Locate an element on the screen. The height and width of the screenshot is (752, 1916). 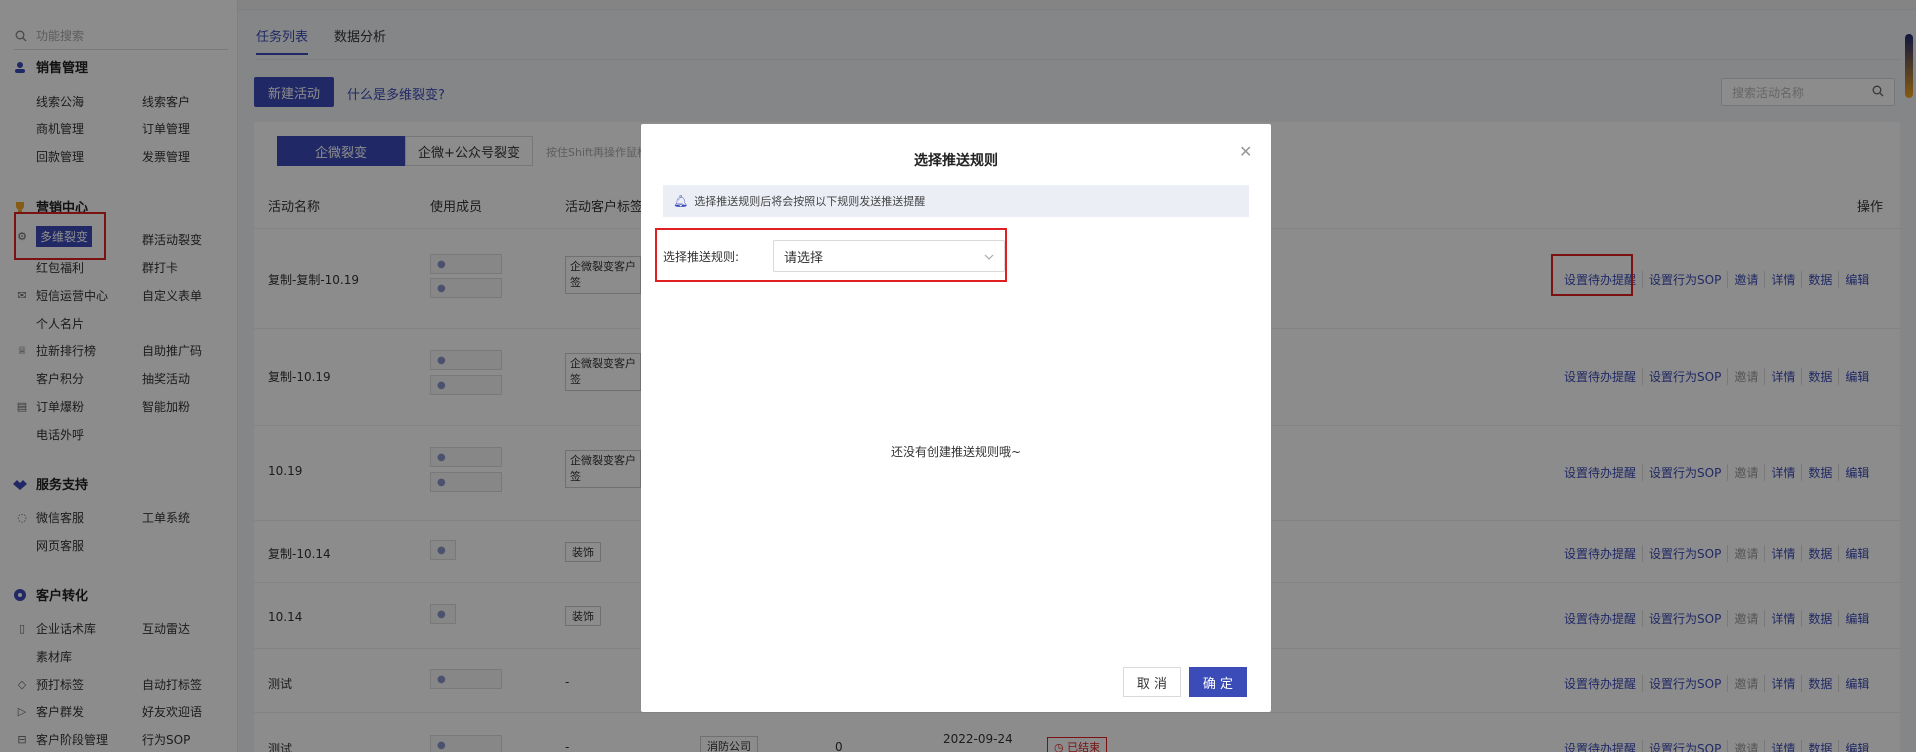
empty-state-text: 还没有创建推送规则哦~ is located at coordinates (956, 452).